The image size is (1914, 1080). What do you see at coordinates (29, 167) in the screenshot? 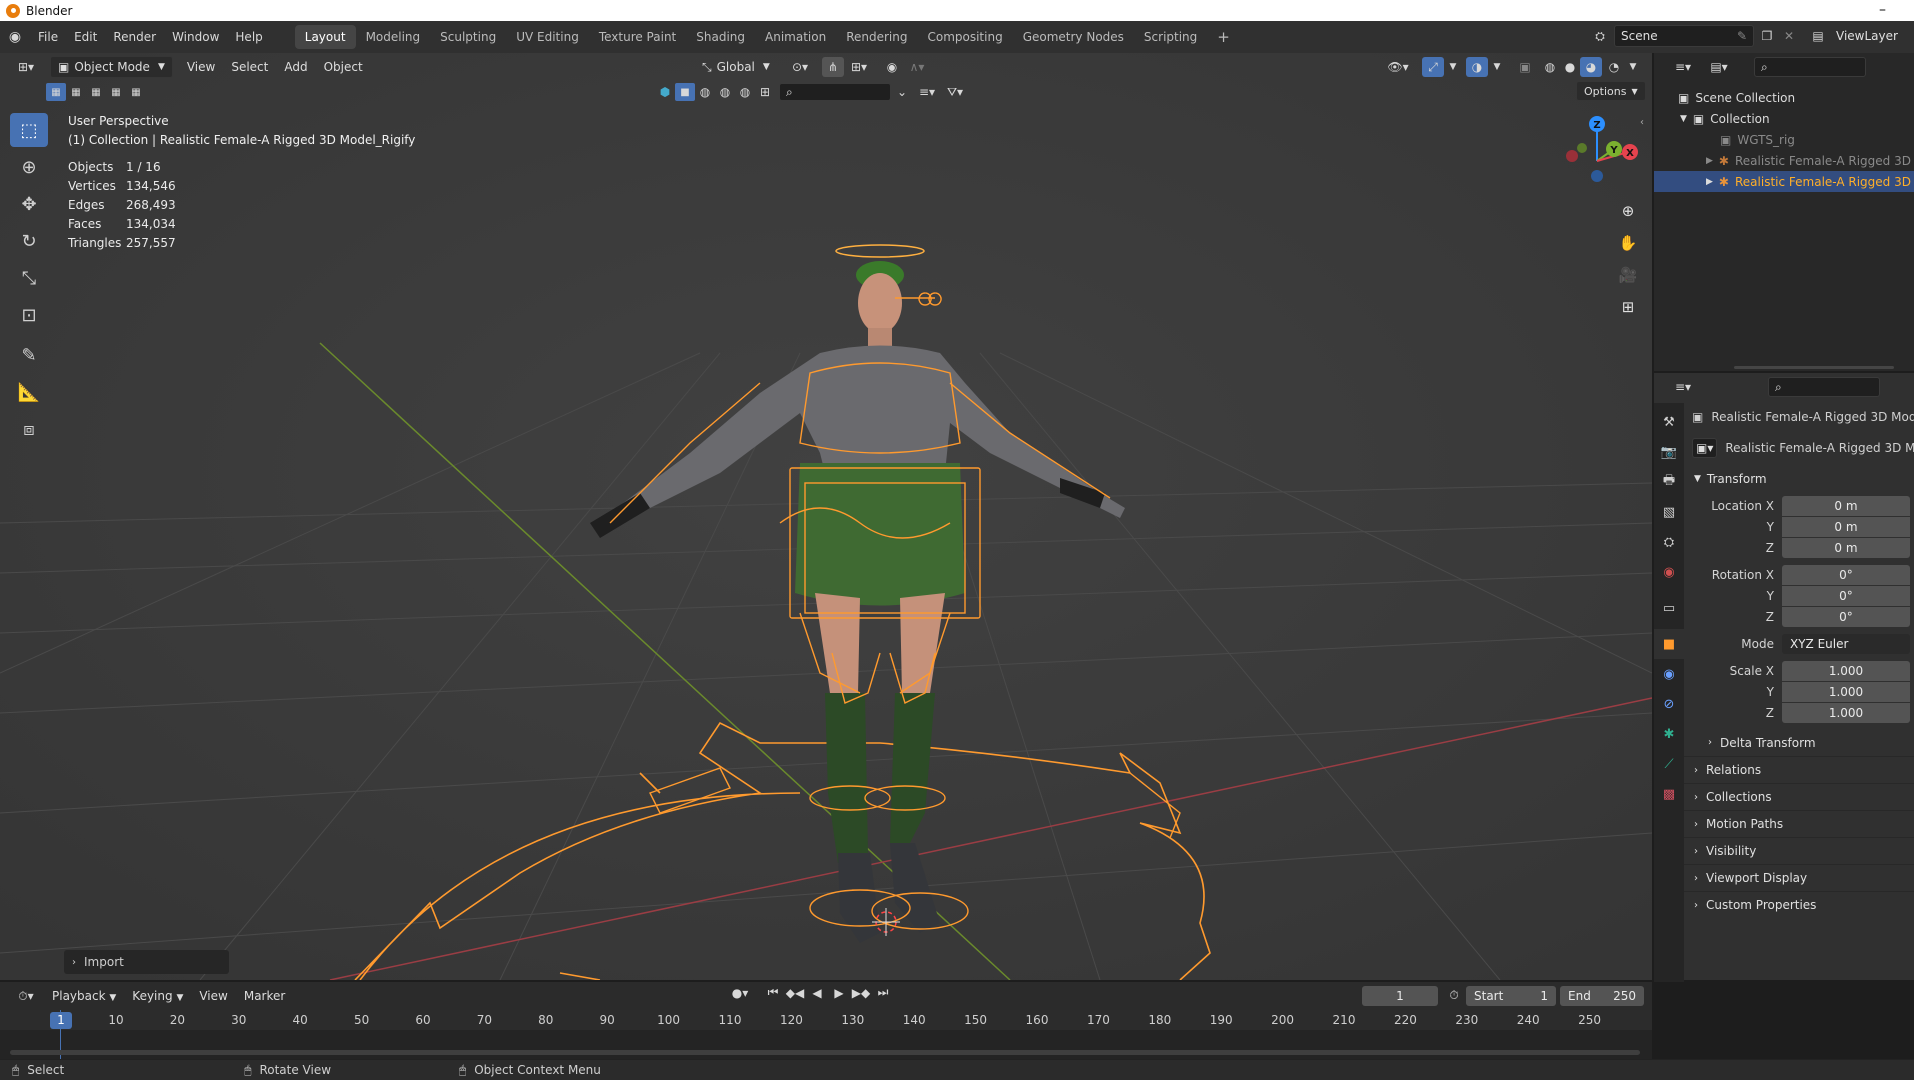
I see `cursor-tool-icon: ⊕` at bounding box center [29, 167].